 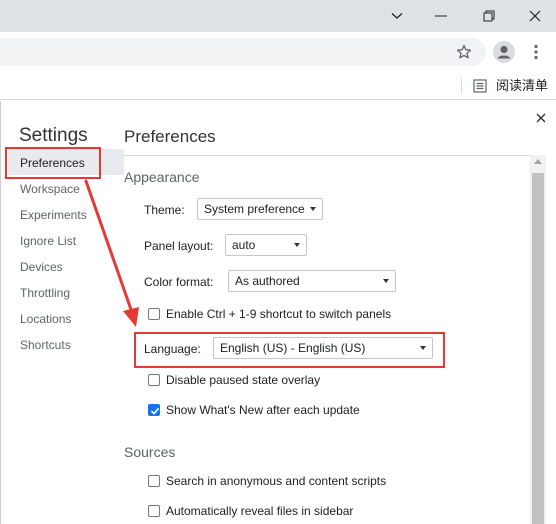 What do you see at coordinates (111, 253) in the screenshot?
I see `annotation-arrow` at bounding box center [111, 253].